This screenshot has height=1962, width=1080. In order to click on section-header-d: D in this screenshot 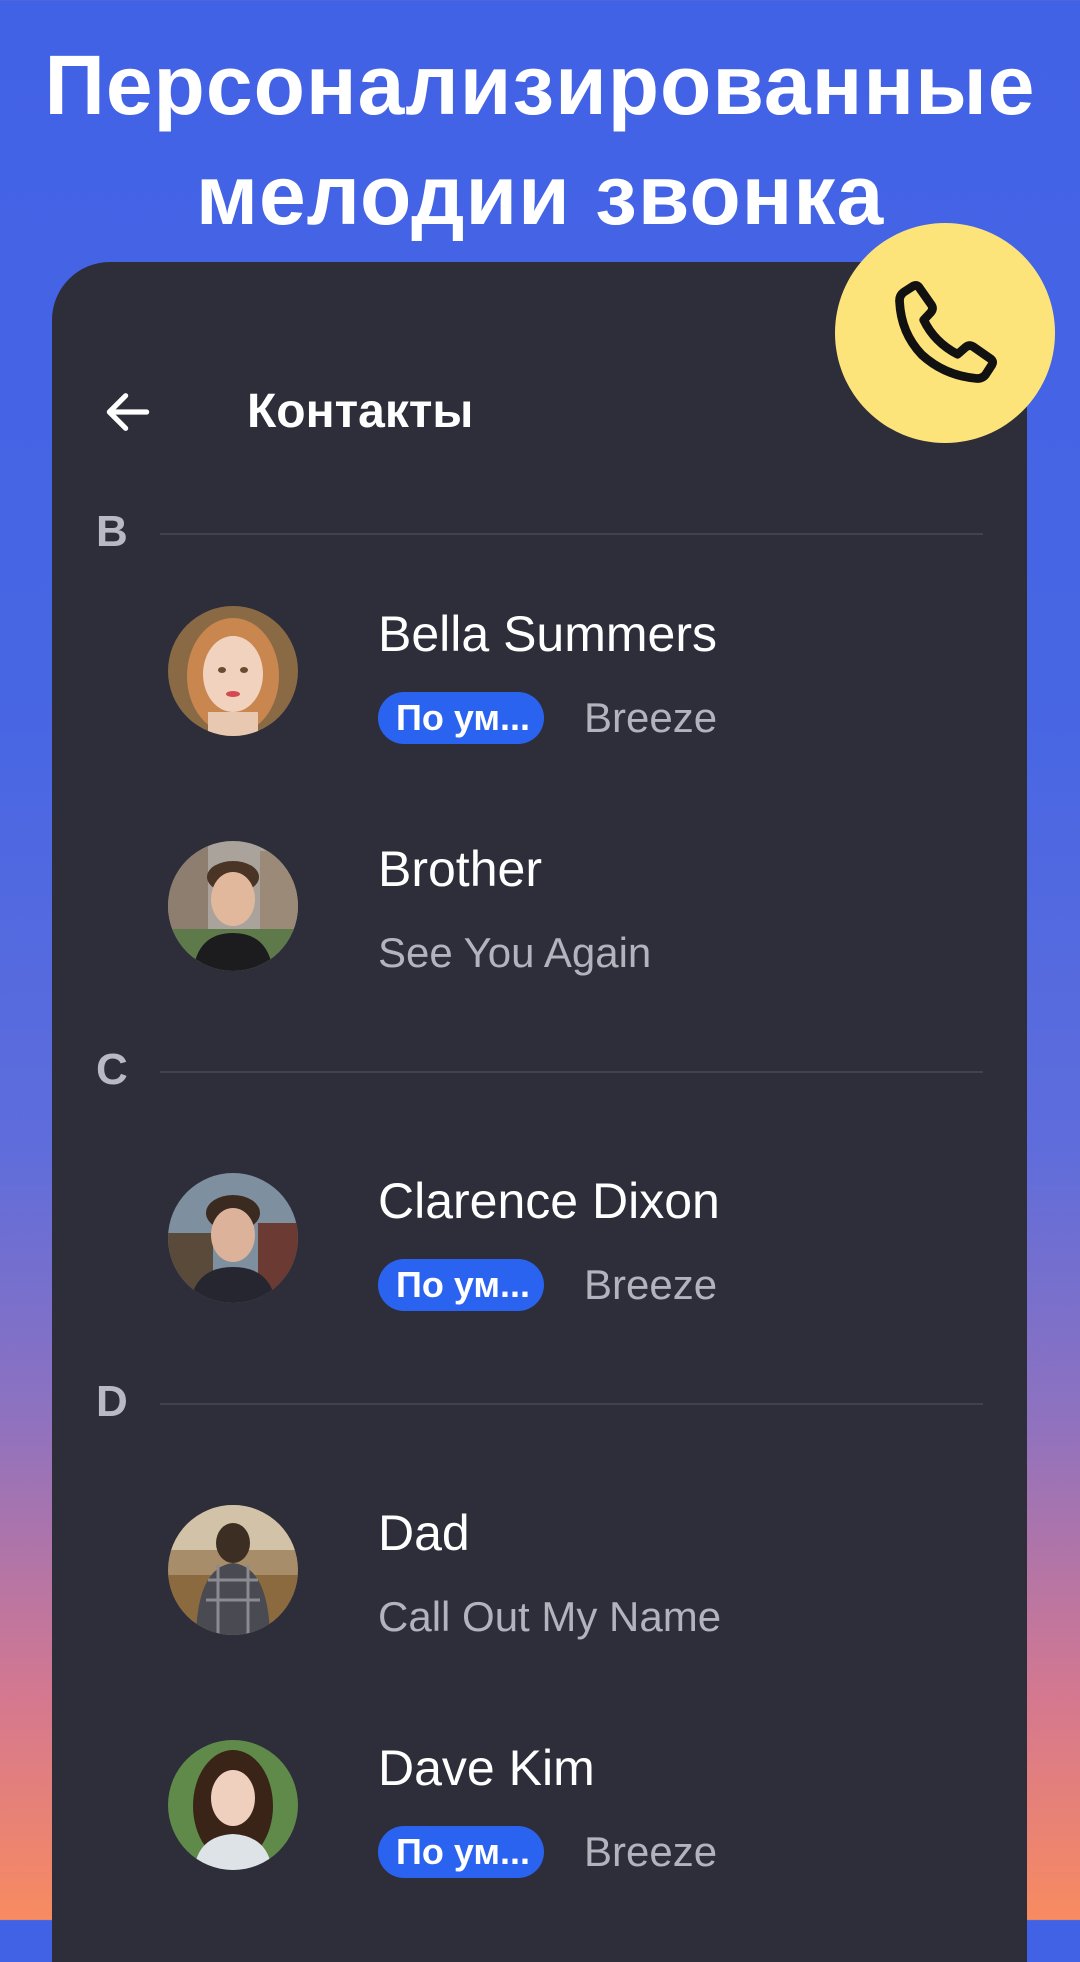, I will do `click(539, 1402)`.